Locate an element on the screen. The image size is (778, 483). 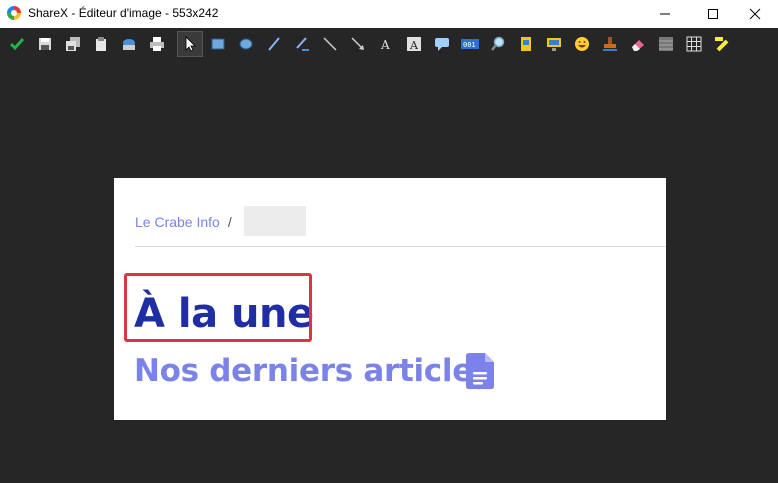
cursor-tool-button is located at coordinates (610, 44).